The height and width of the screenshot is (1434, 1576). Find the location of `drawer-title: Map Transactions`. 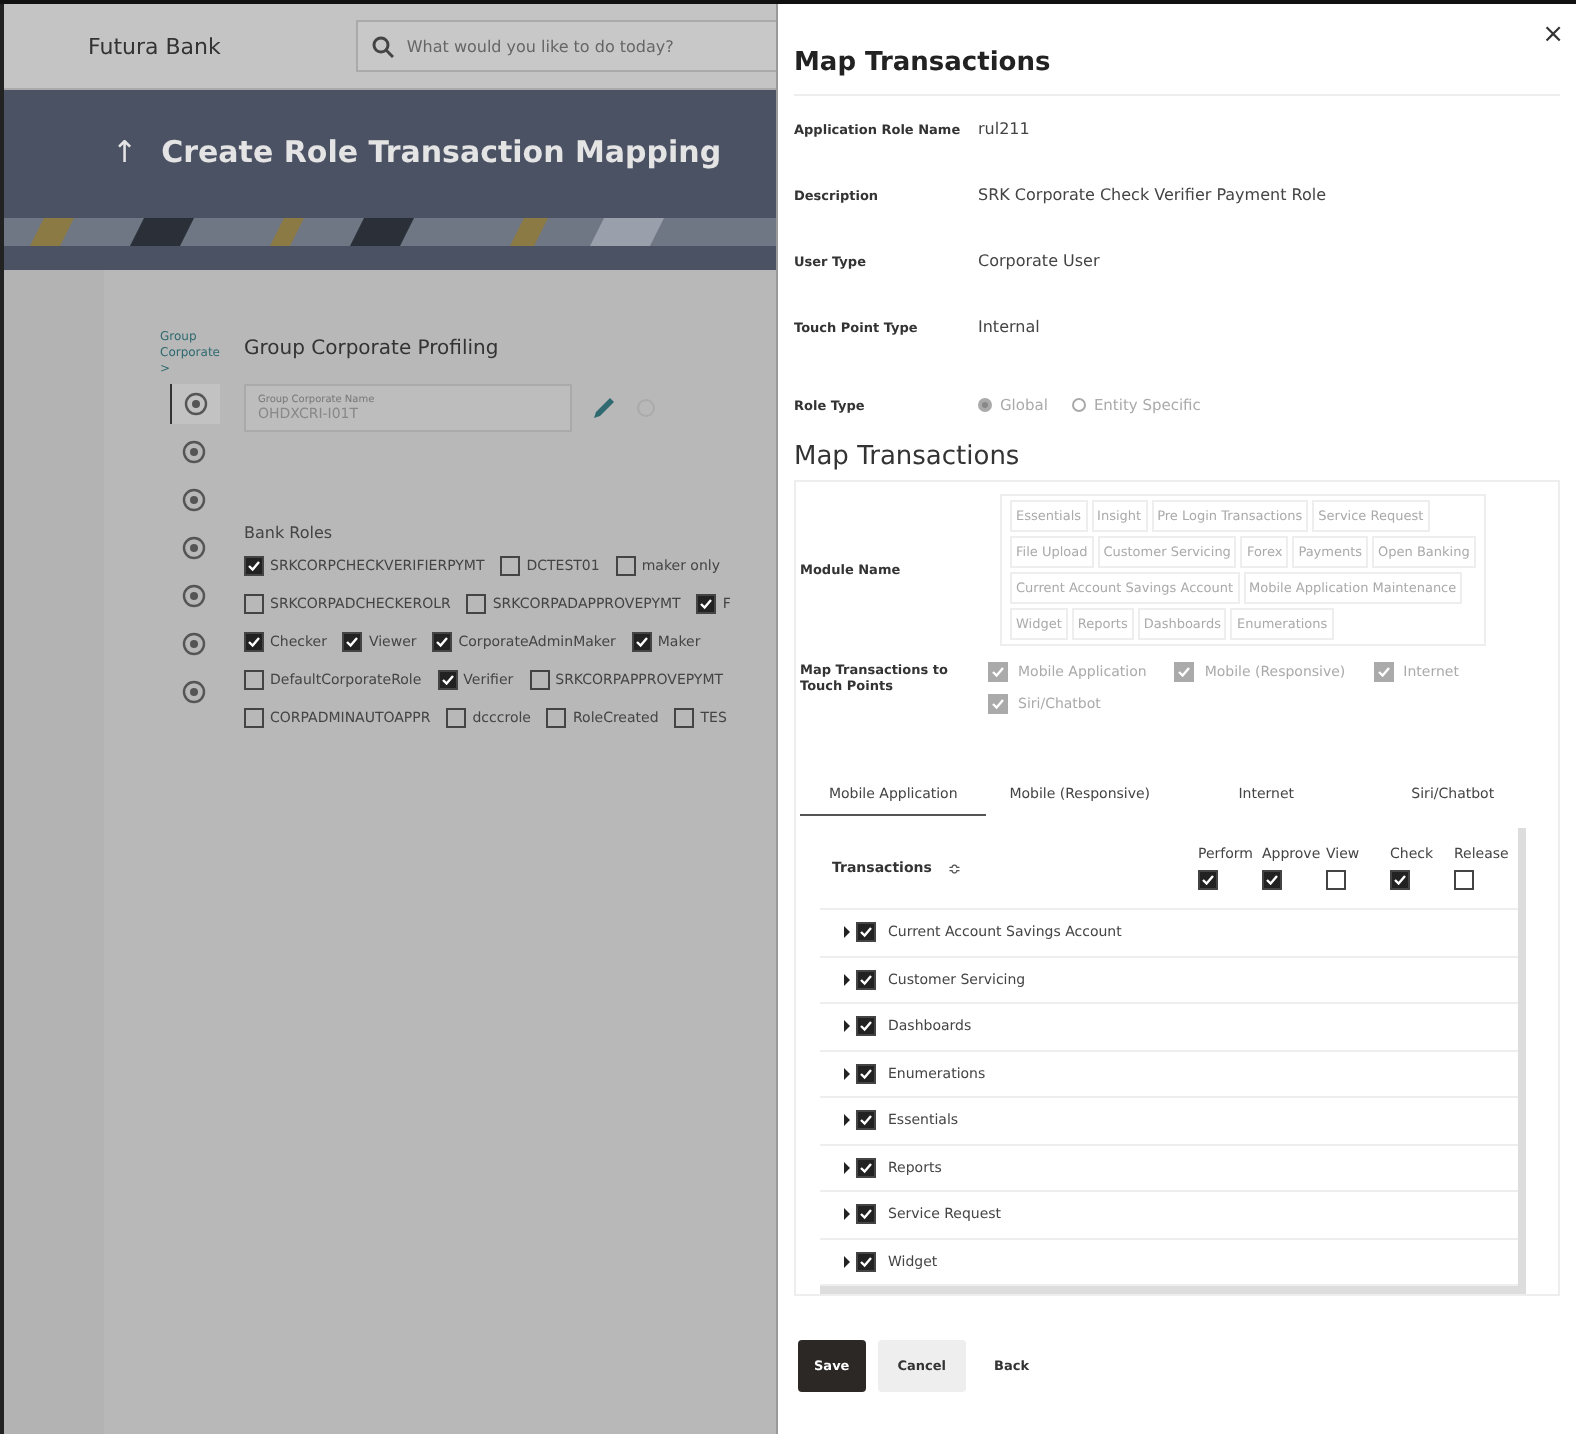

drawer-title: Map Transactions is located at coordinates (1177, 72).